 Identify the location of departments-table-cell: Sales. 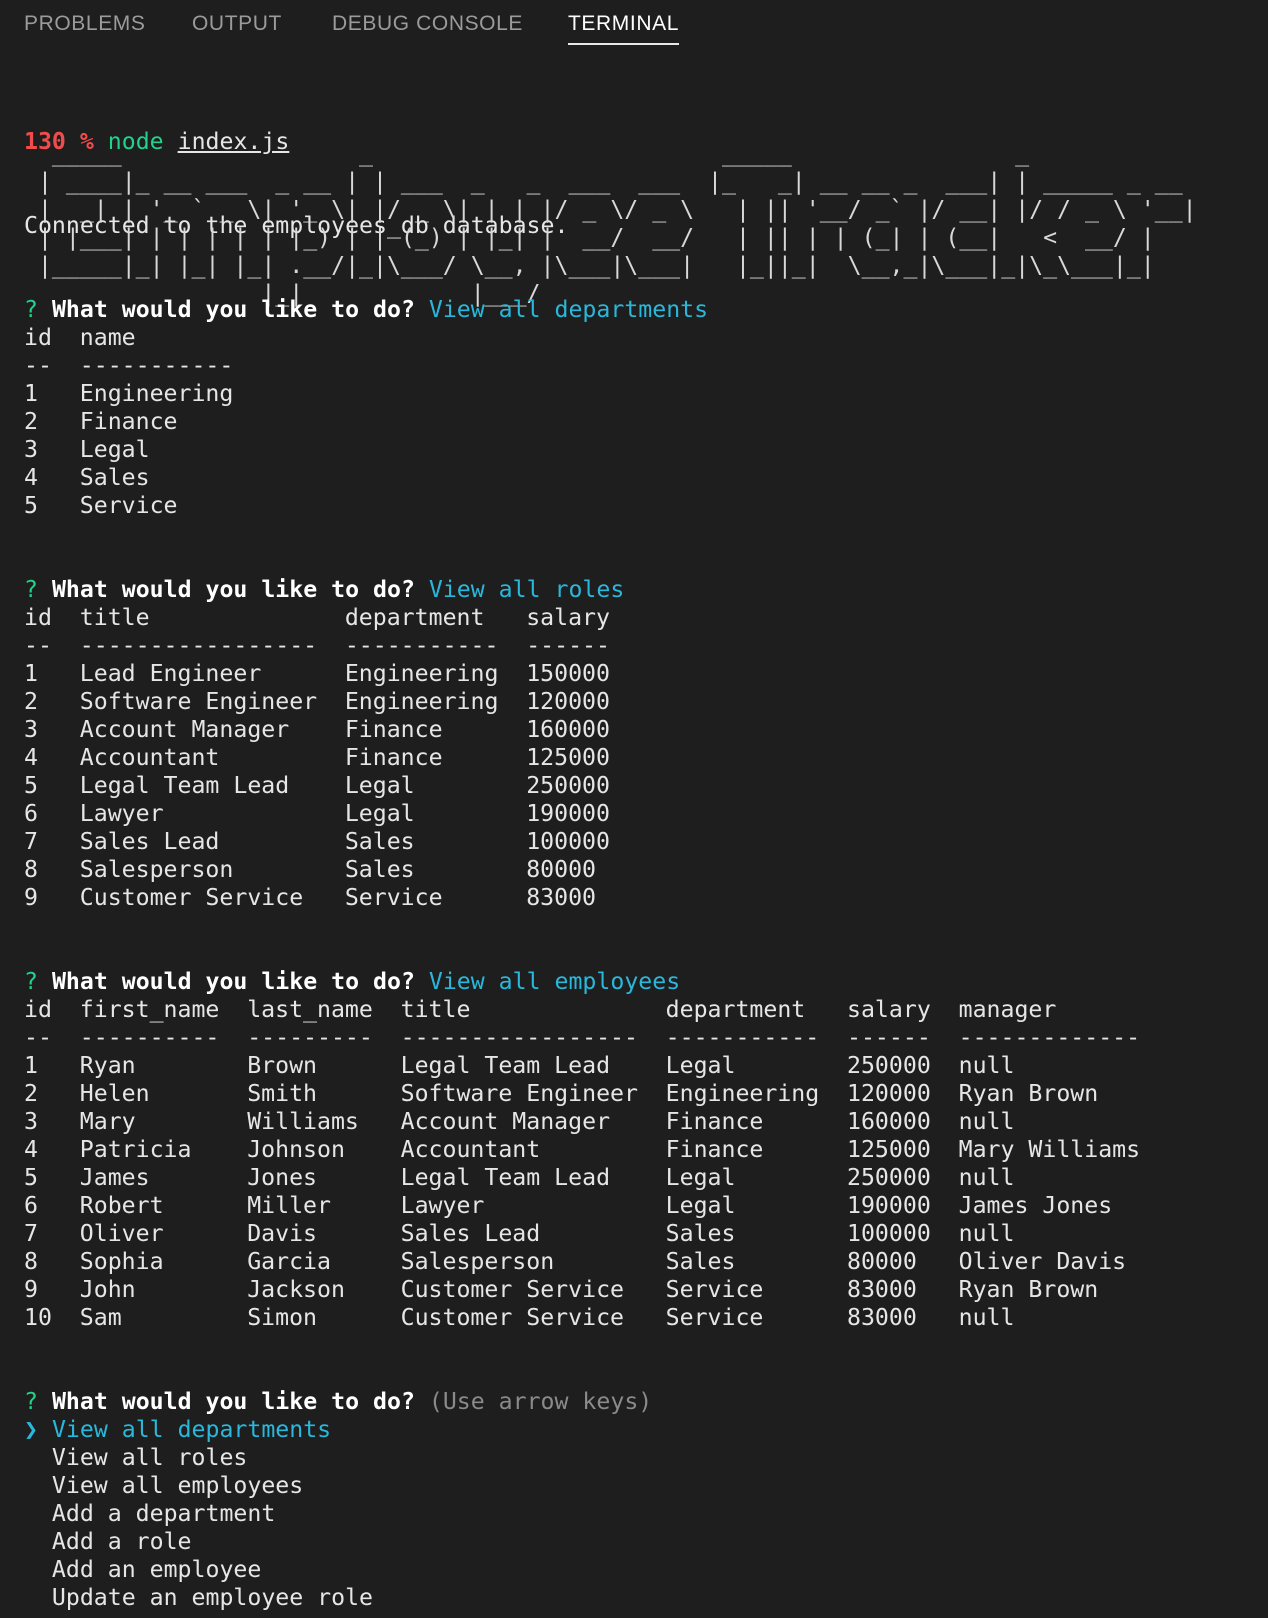
(114, 477).